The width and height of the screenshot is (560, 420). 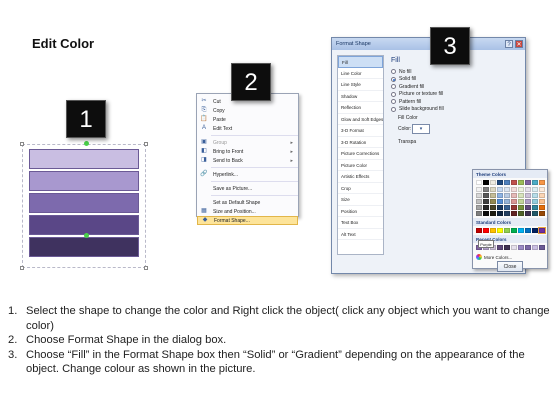 I want to click on nav-item: Position, so click(x=360, y=211).